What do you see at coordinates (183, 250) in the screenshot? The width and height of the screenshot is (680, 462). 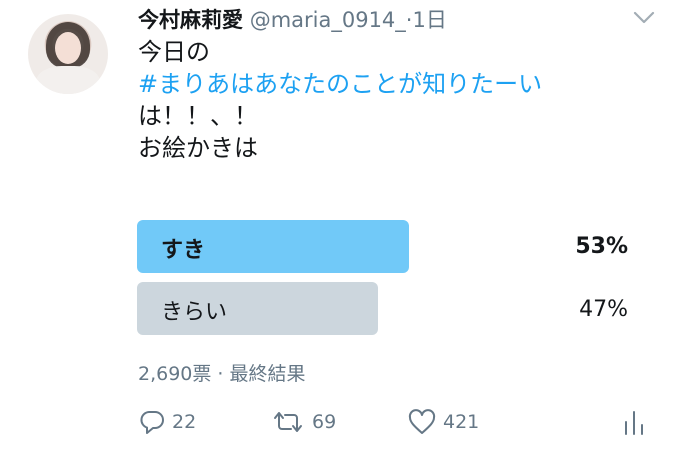 I see `poll-option-label: すき` at bounding box center [183, 250].